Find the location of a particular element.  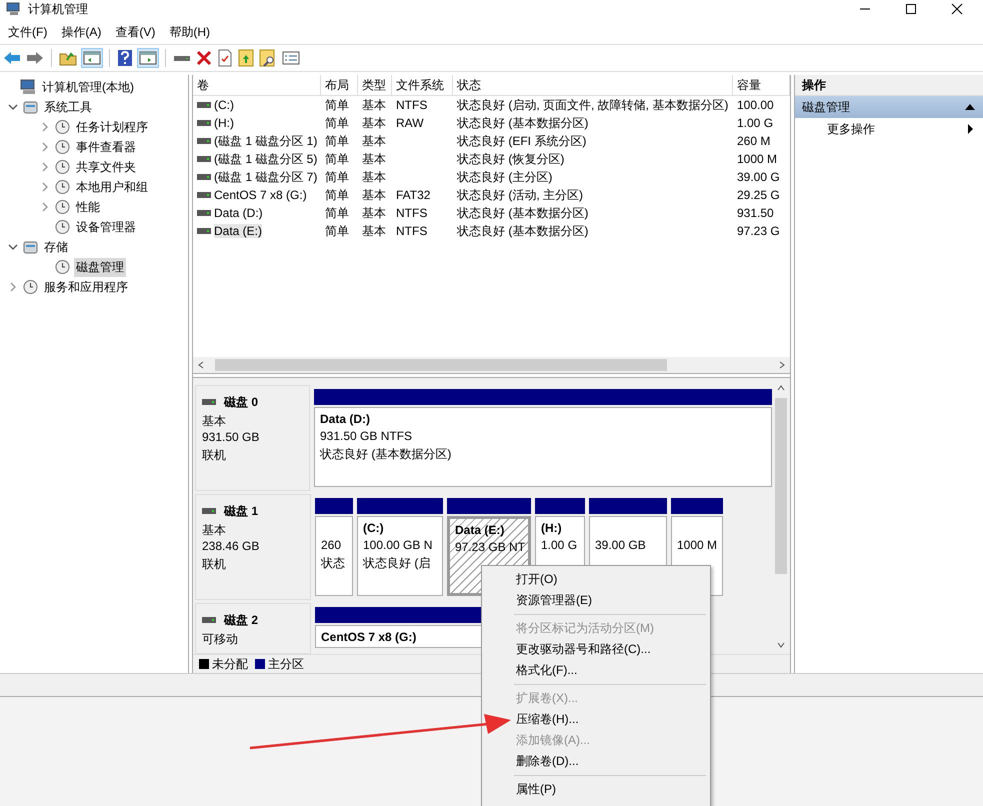

partition-block: 260 状态 is located at coordinates (334, 556).